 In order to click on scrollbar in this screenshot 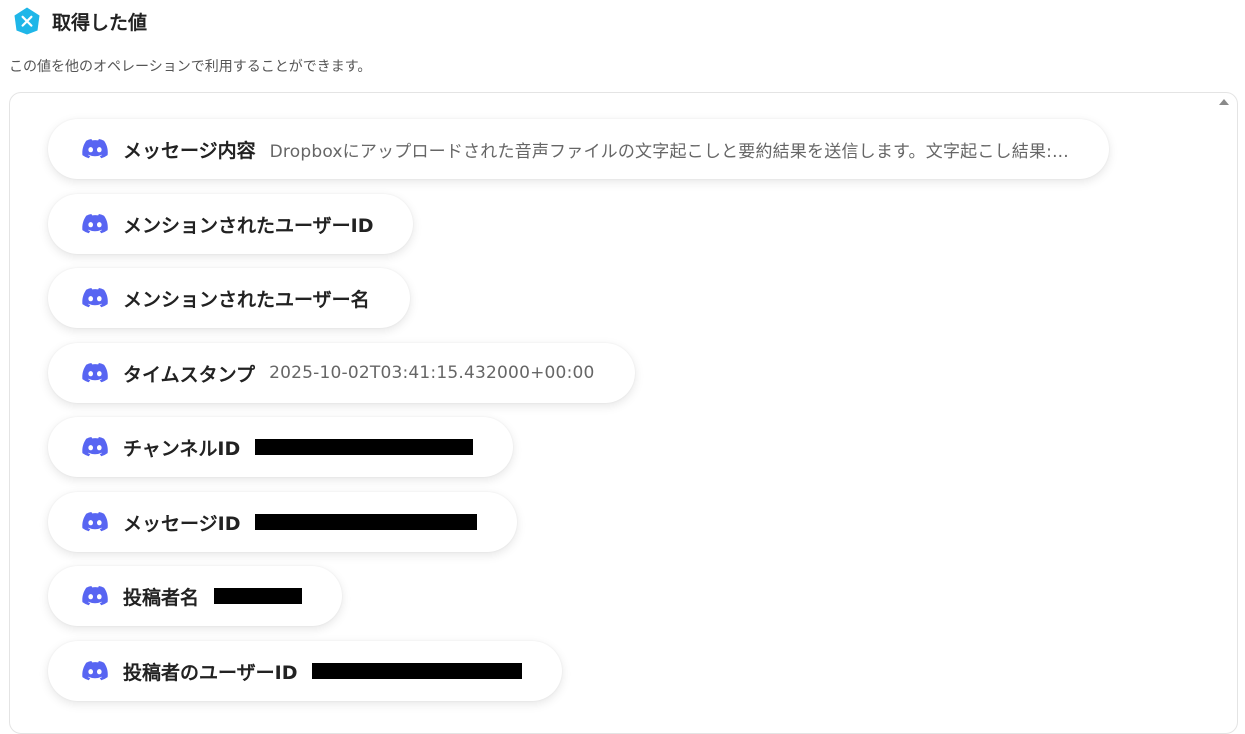, I will do `click(1230, 423)`.